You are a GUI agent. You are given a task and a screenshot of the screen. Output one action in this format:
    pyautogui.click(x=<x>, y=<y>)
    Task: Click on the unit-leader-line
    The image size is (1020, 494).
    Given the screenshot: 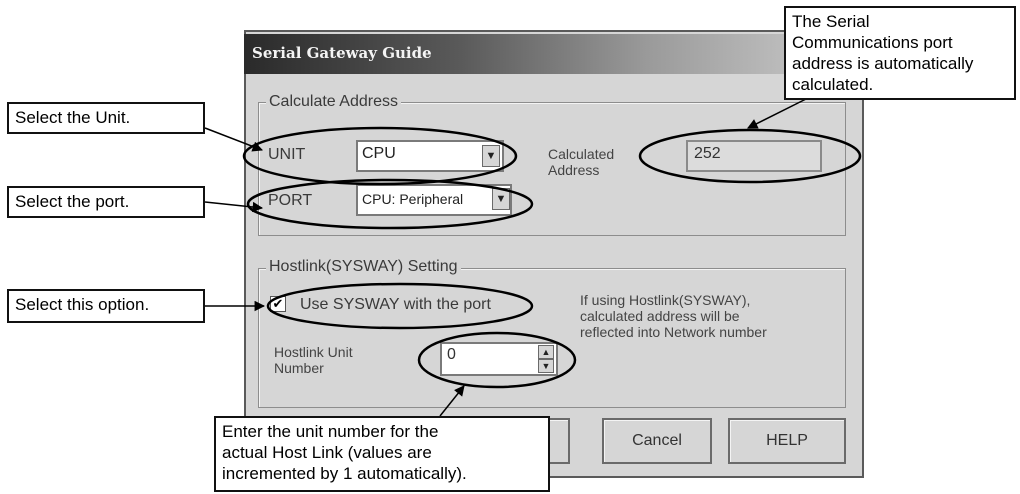 What is the action you would take?
    pyautogui.click(x=233, y=139)
    